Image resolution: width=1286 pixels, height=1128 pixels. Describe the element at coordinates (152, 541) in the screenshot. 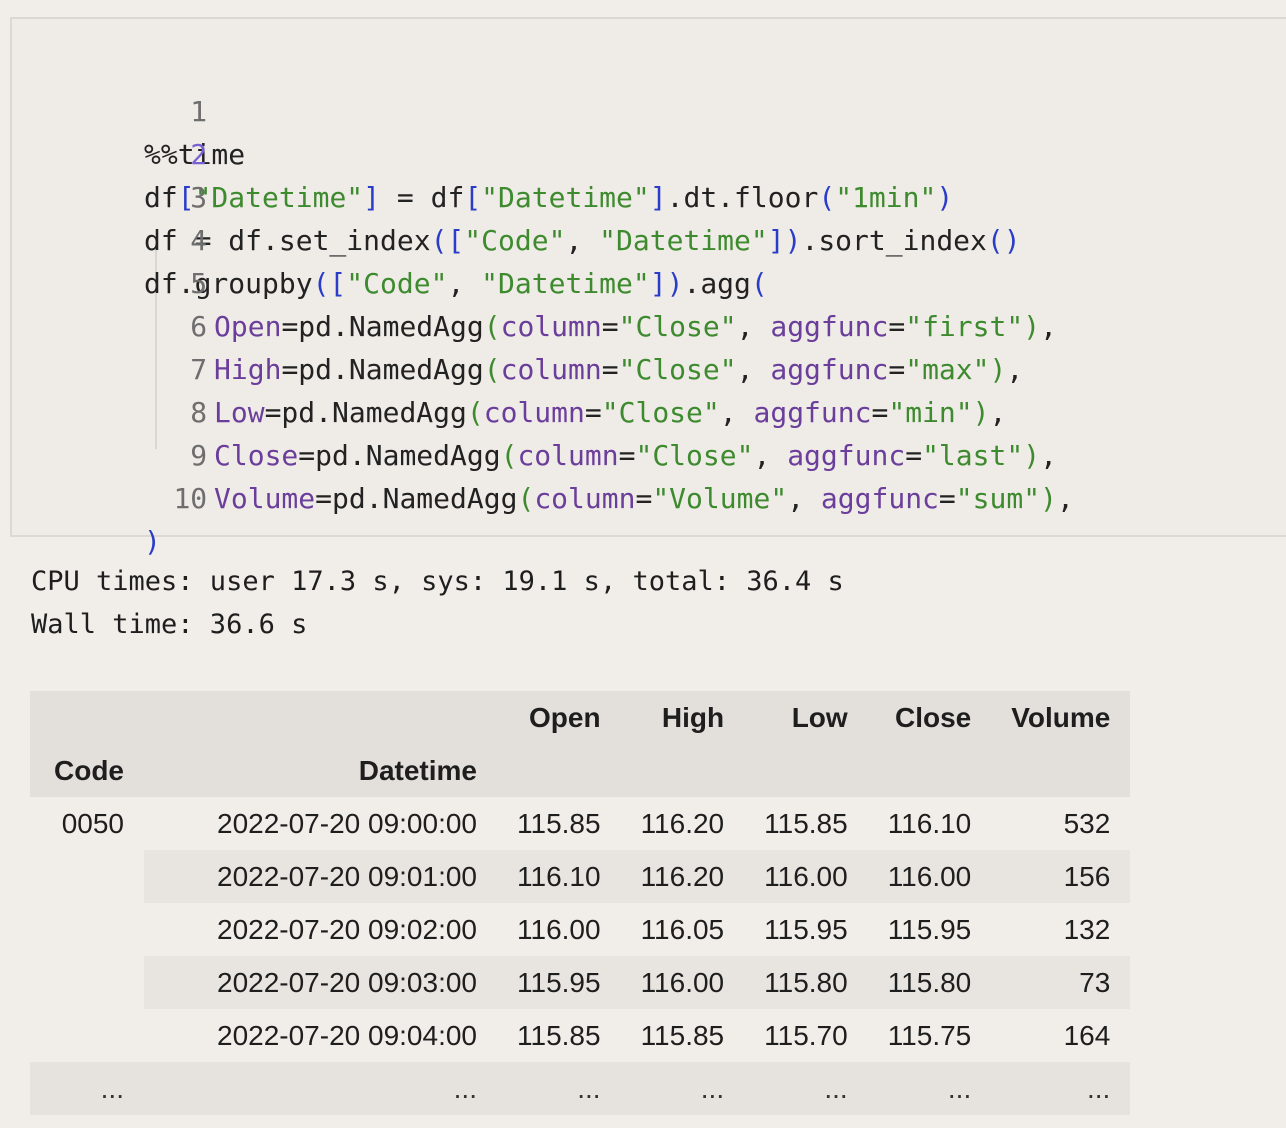

I see `code-text: )` at that location.